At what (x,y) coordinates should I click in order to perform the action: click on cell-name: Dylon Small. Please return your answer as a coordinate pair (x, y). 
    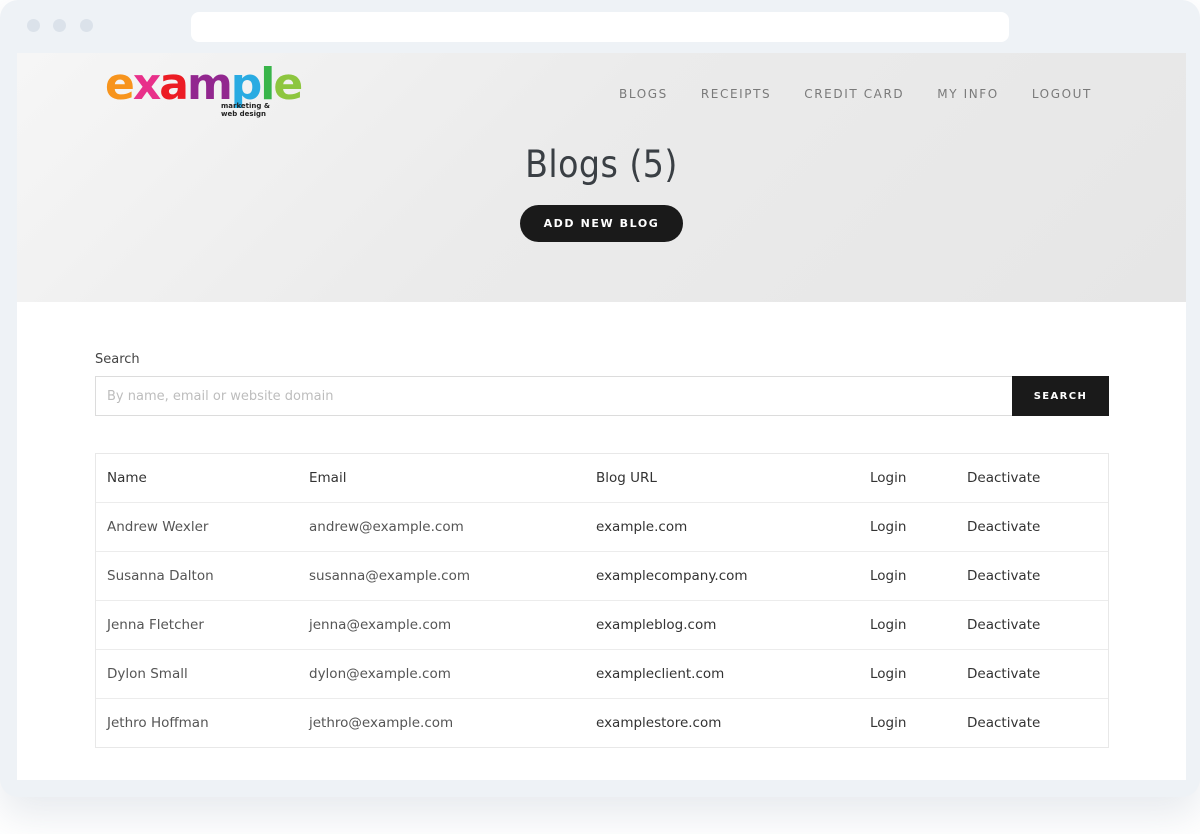
    Looking at the image, I should click on (197, 674).